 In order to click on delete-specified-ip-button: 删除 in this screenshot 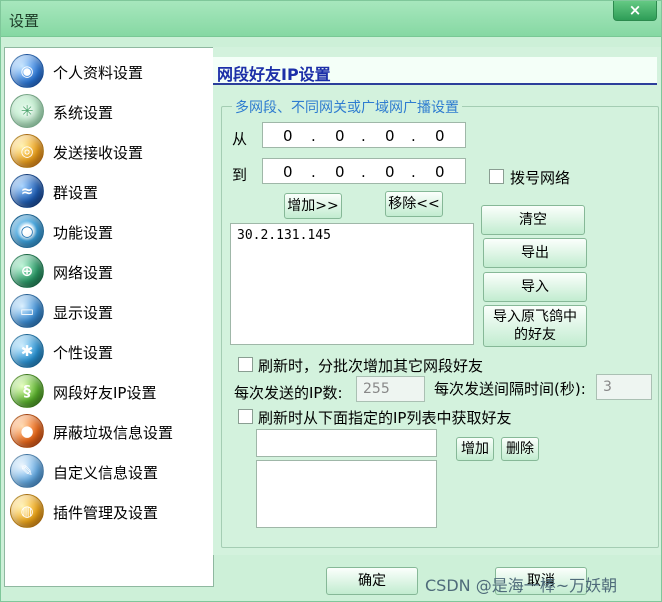, I will do `click(520, 449)`.